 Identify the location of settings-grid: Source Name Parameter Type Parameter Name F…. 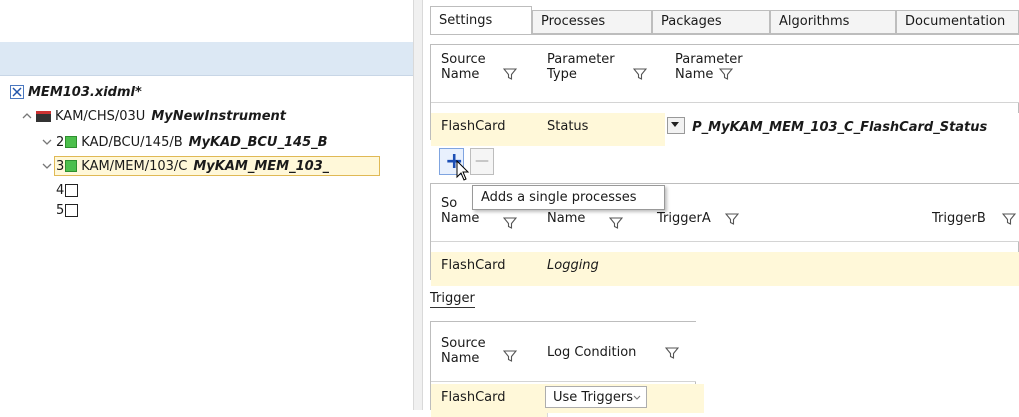
(724, 95).